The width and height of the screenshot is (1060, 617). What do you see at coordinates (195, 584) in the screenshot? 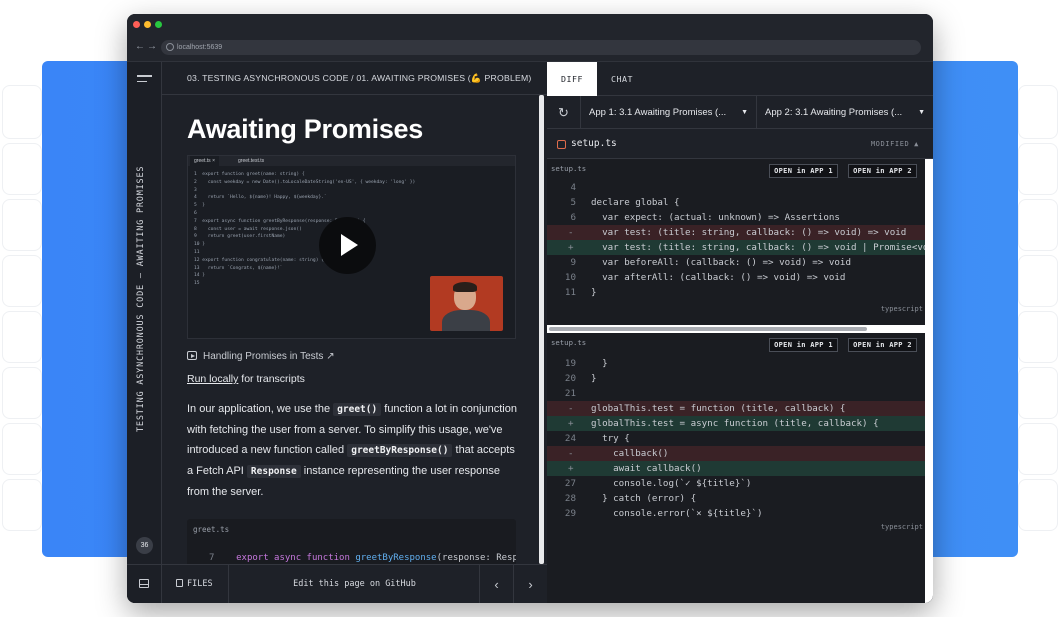
I see `files-button: FILES` at bounding box center [195, 584].